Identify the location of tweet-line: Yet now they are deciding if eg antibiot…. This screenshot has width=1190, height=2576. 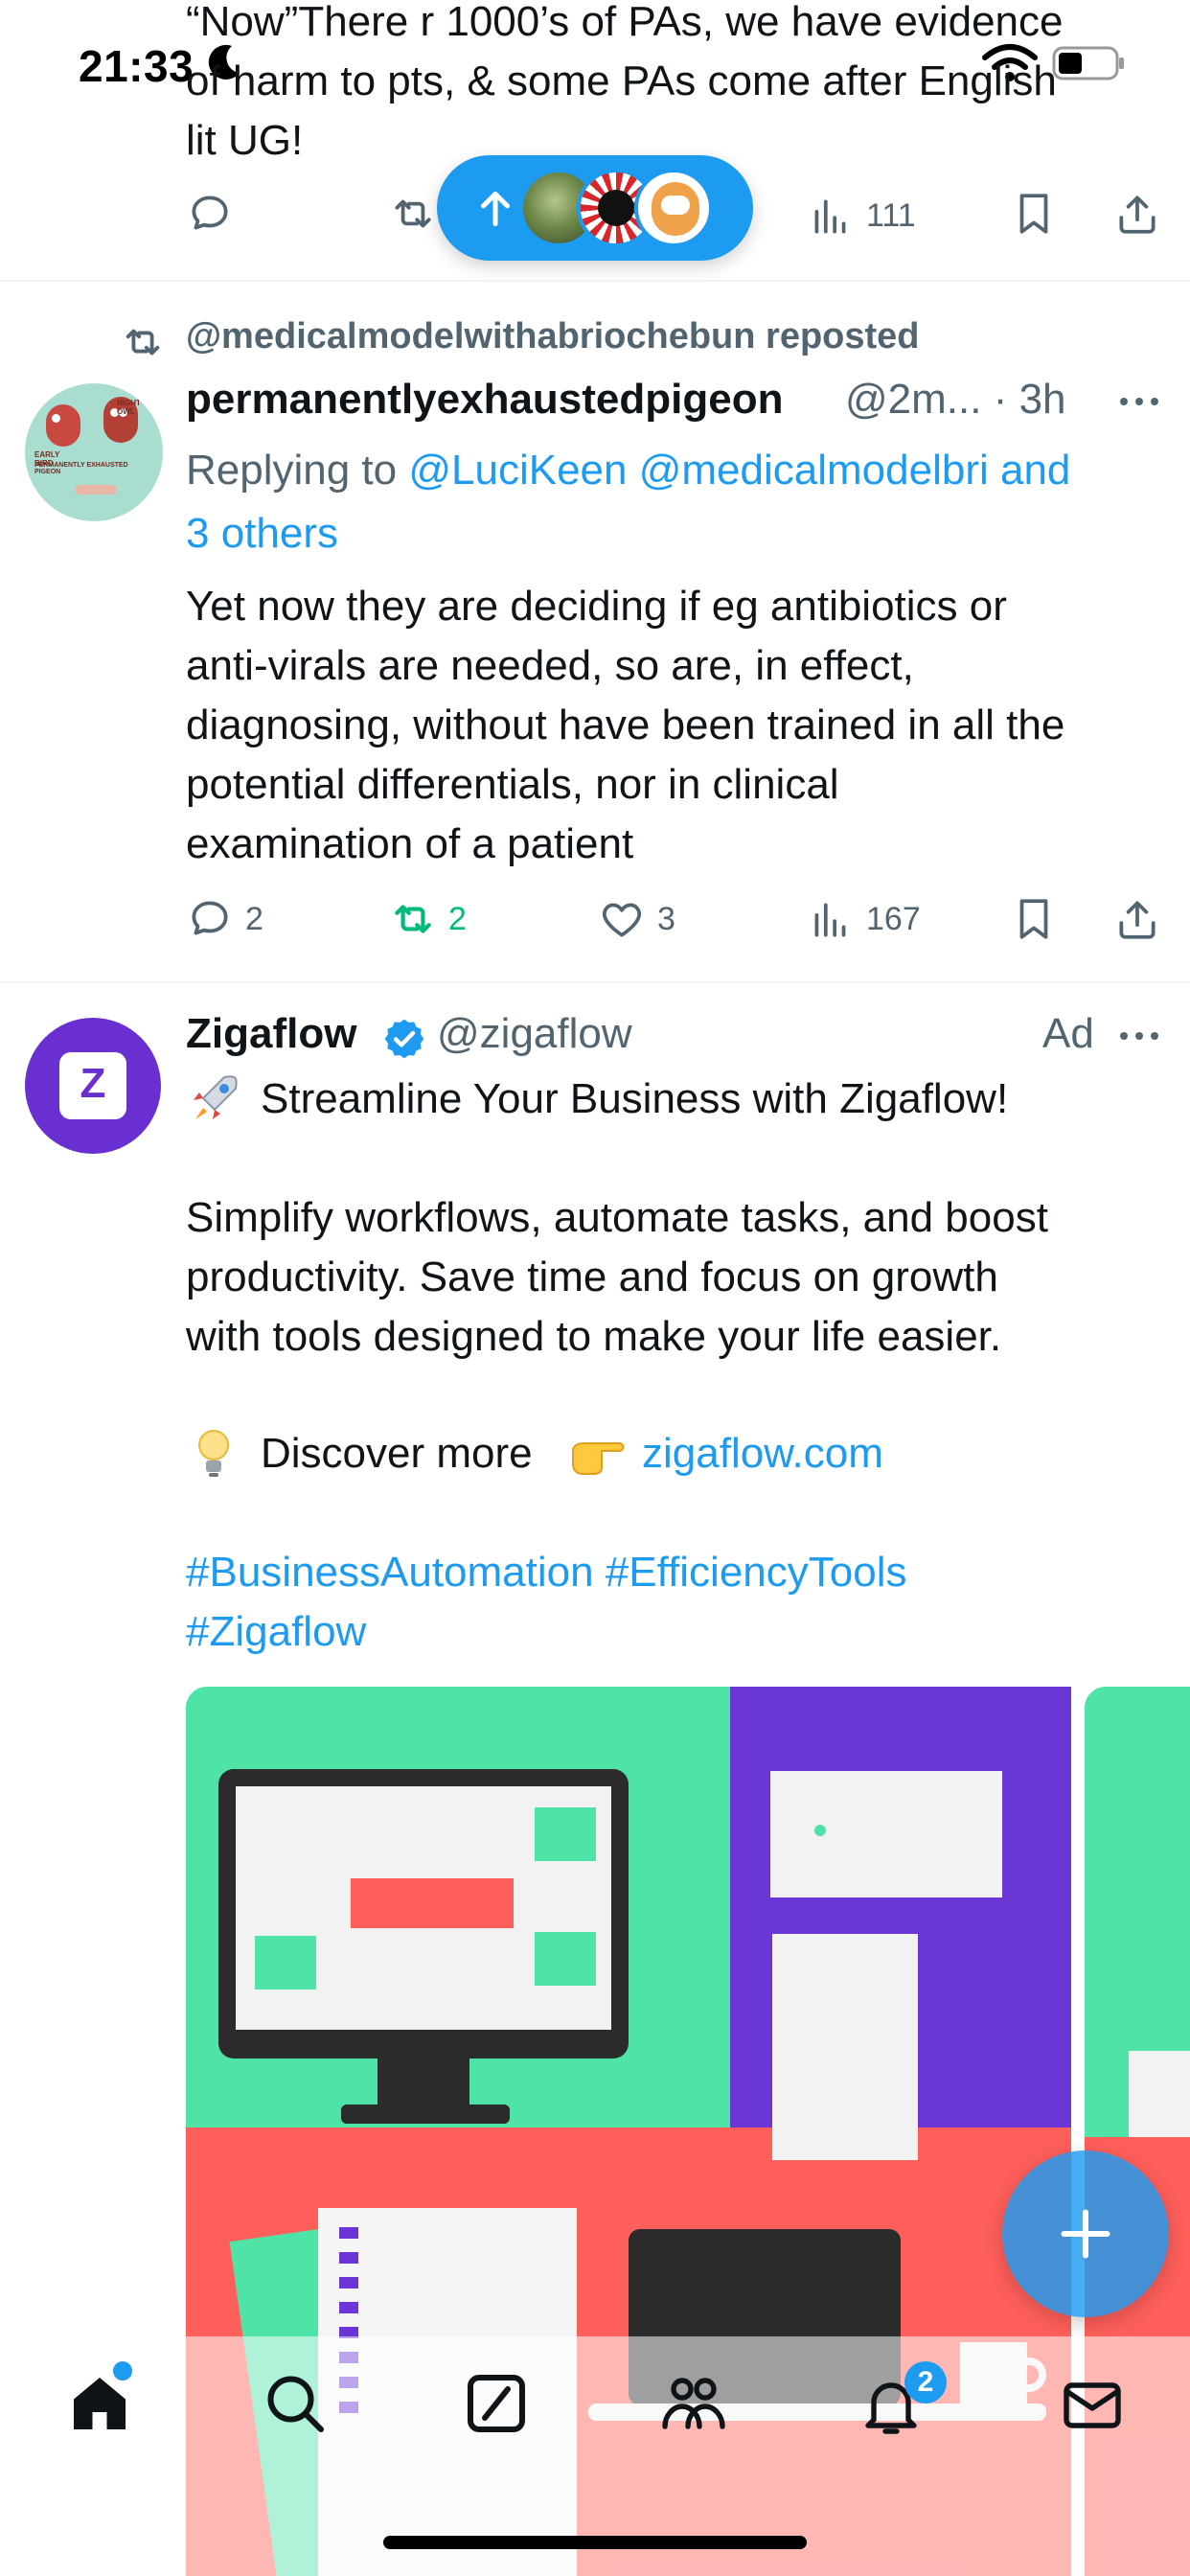
(596, 606).